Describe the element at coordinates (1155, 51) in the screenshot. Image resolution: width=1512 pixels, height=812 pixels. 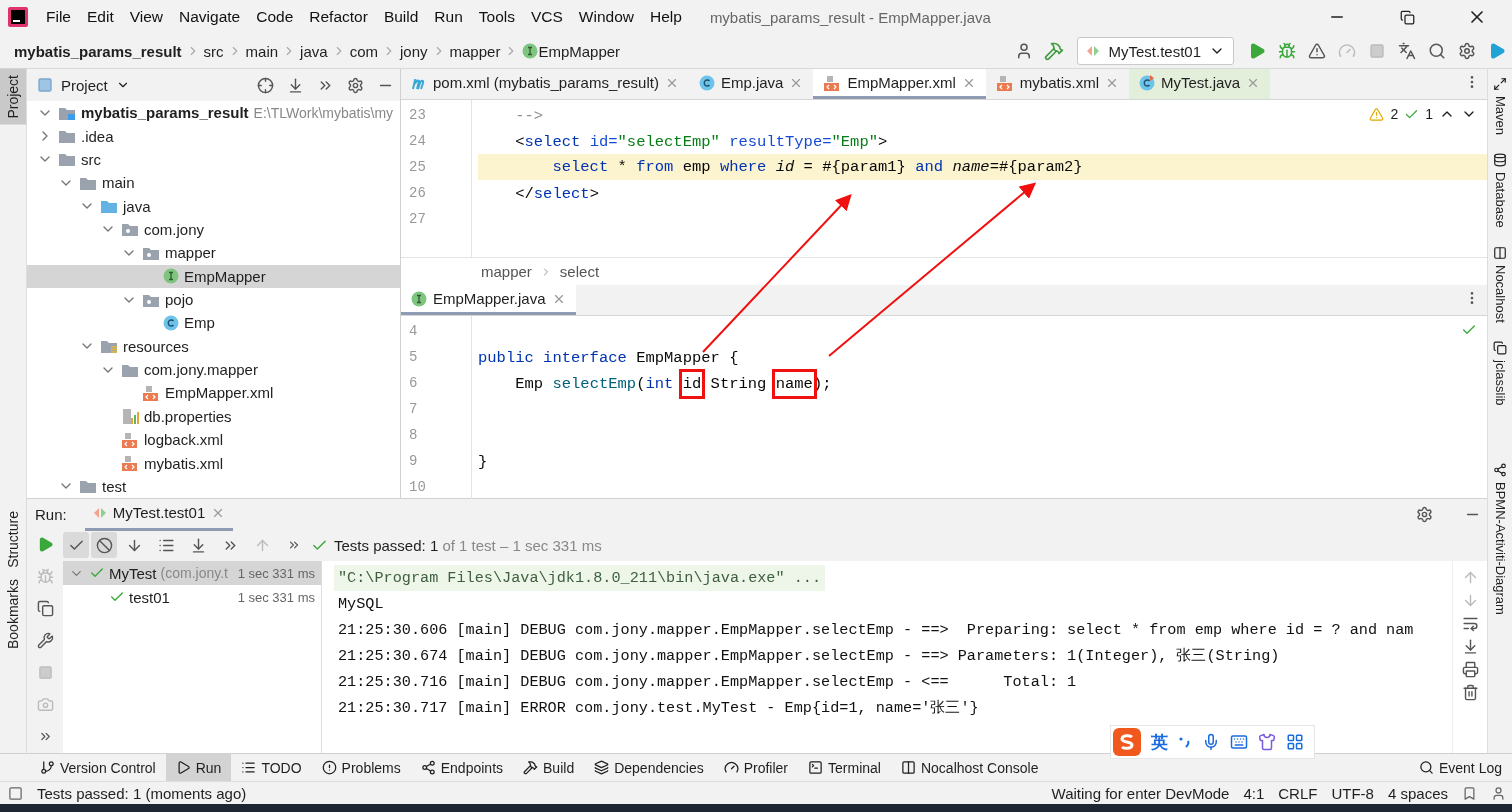
I see `run-configuration-dropdown: MyTest.test01` at that location.